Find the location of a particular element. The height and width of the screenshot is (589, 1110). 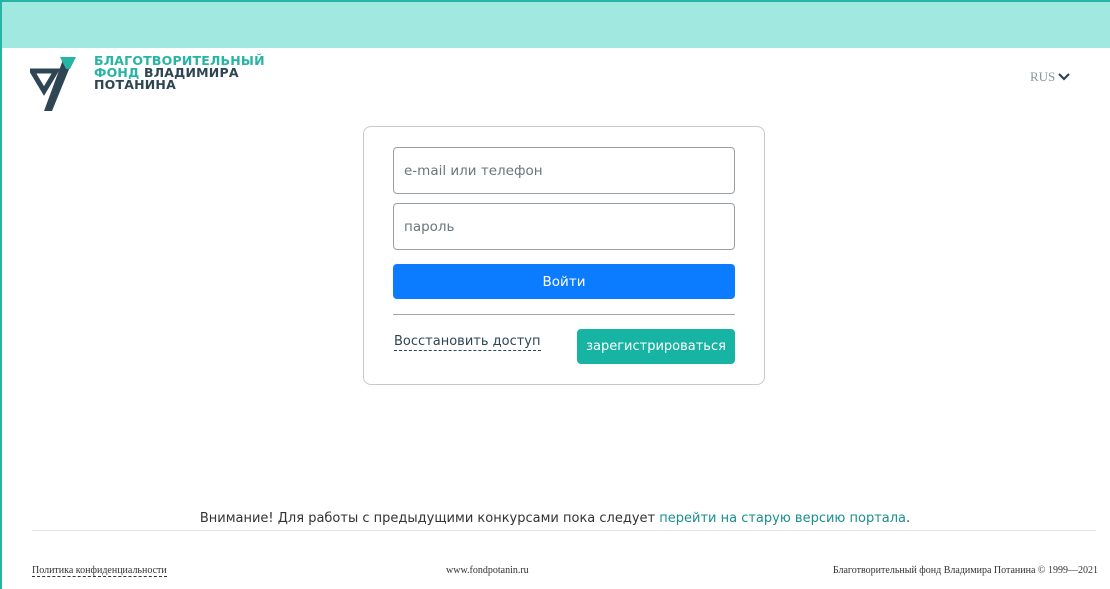

language-label: RUS is located at coordinates (1043, 76).